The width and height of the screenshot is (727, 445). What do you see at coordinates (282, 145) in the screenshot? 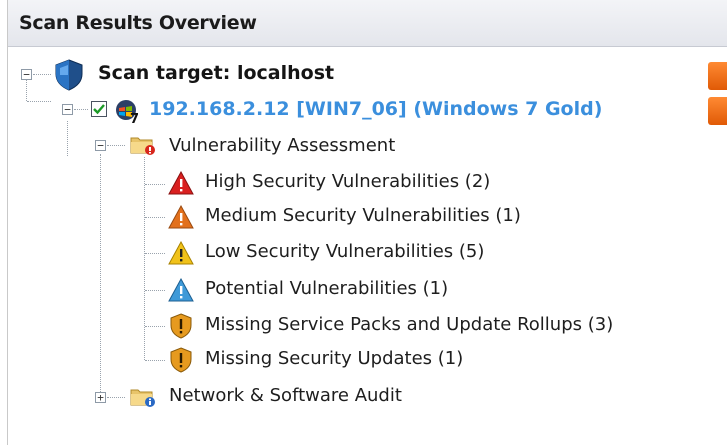
I see `vulnerability-assessment-label: Vulnerability Assessment` at bounding box center [282, 145].